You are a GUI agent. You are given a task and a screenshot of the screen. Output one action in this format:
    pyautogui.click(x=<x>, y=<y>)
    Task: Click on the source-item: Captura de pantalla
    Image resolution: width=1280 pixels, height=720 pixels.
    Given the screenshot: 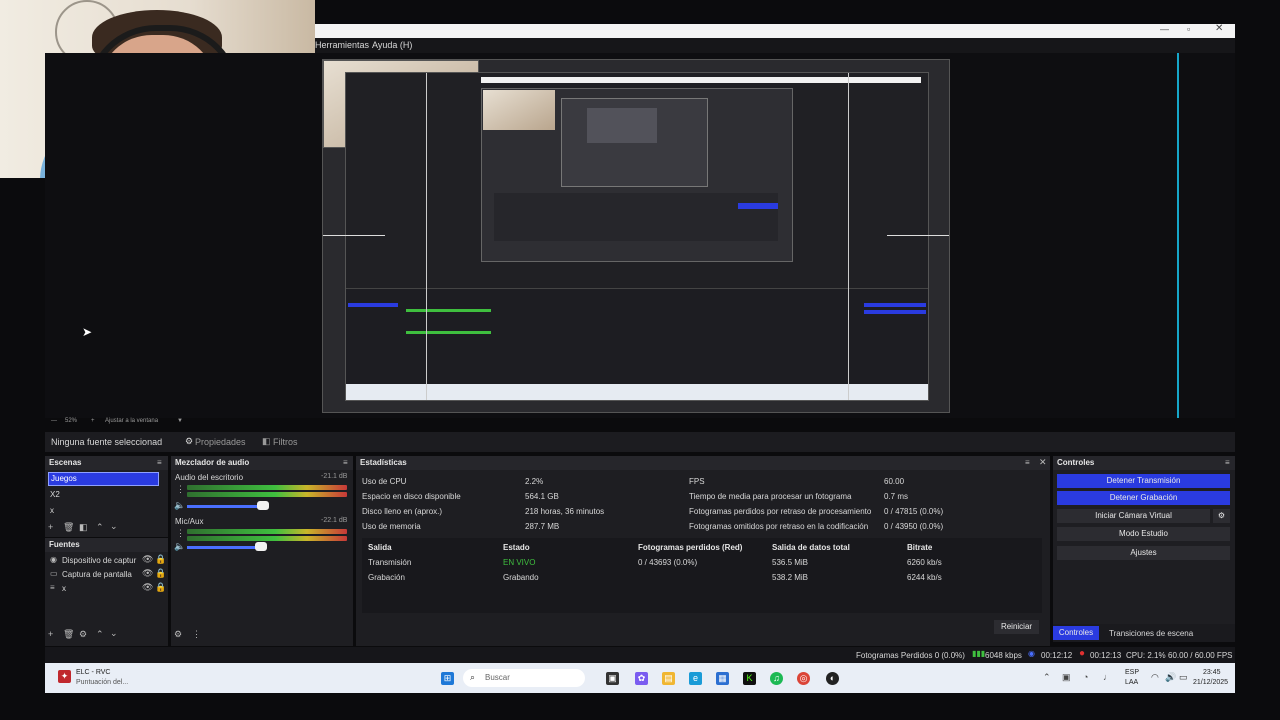 What is the action you would take?
    pyautogui.click(x=97, y=574)
    